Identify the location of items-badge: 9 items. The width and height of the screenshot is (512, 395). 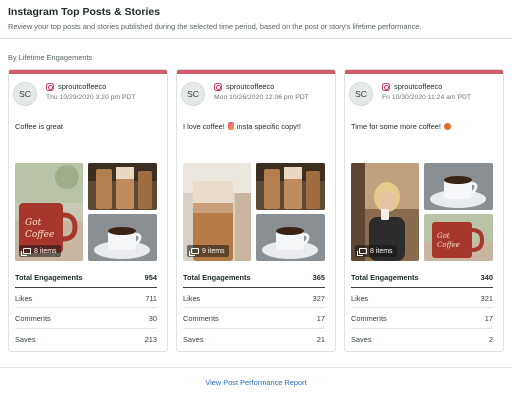
(208, 251).